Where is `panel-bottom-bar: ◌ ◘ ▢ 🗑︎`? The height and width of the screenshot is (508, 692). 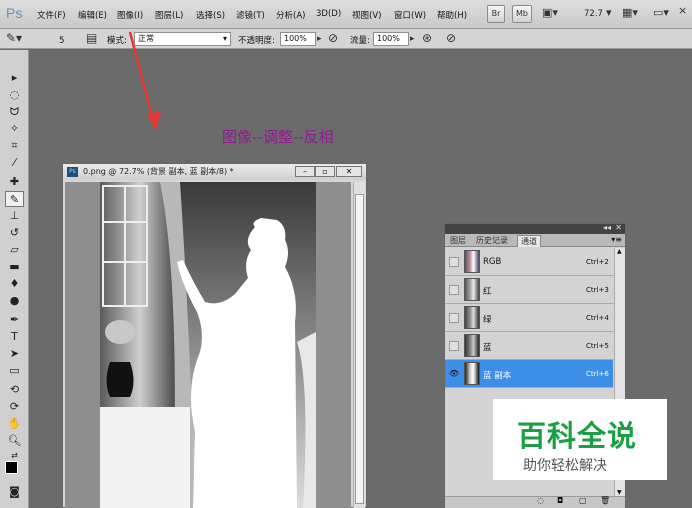 panel-bottom-bar: ◌ ◘ ▢ 🗑︎ is located at coordinates (535, 502).